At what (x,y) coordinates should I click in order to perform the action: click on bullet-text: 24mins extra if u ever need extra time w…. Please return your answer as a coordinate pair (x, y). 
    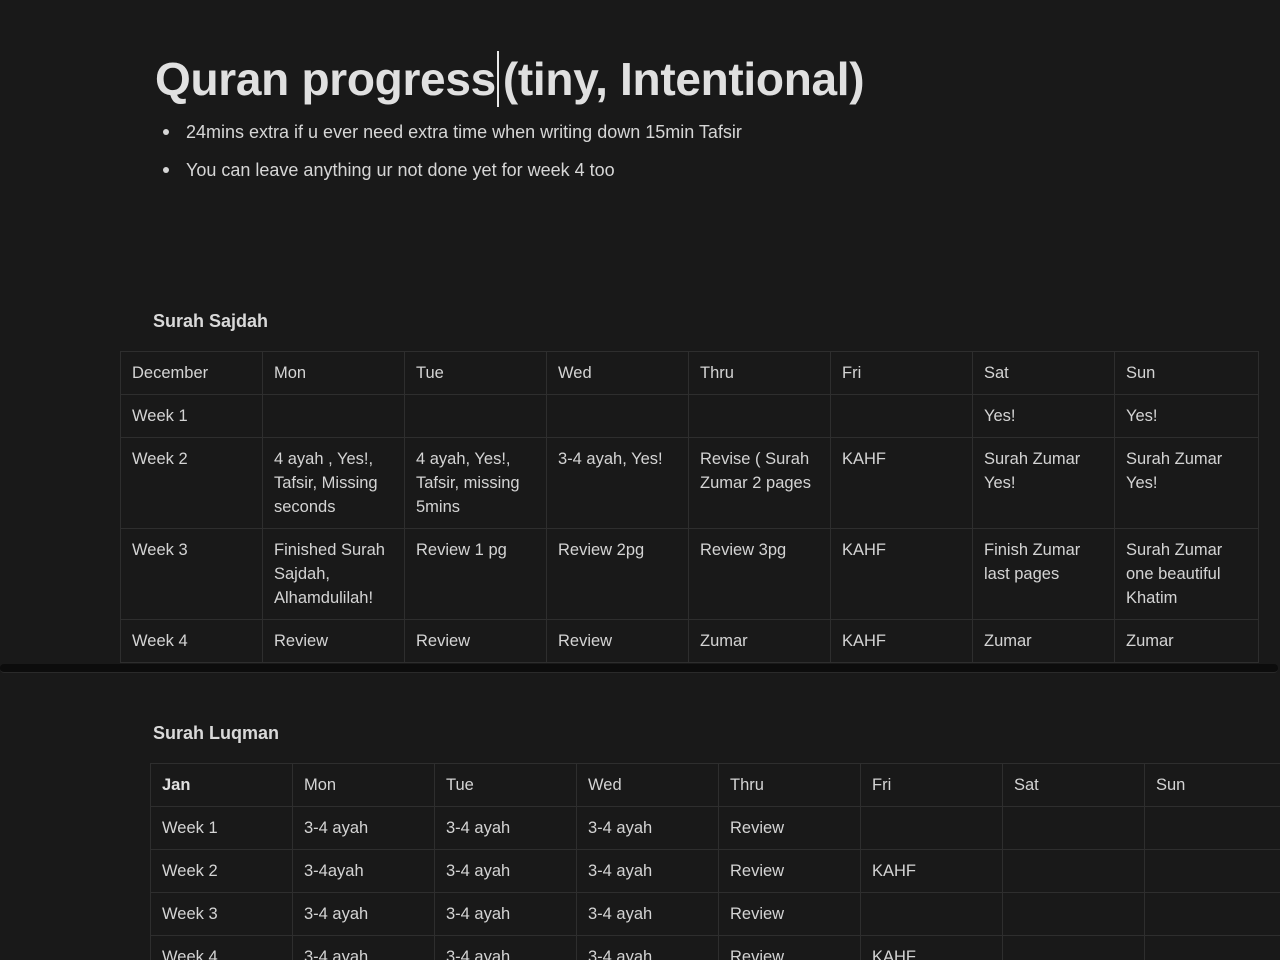
    Looking at the image, I should click on (464, 132).